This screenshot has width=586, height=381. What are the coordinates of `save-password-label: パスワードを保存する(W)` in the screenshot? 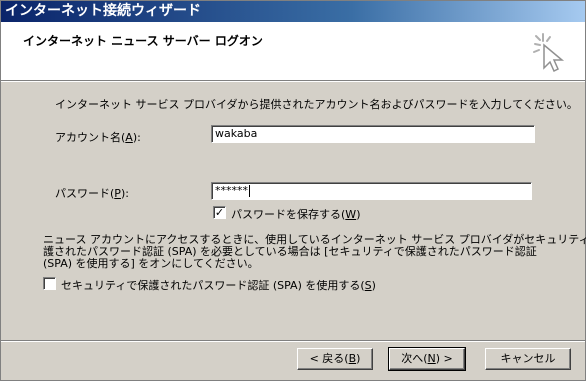 It's located at (295, 214).